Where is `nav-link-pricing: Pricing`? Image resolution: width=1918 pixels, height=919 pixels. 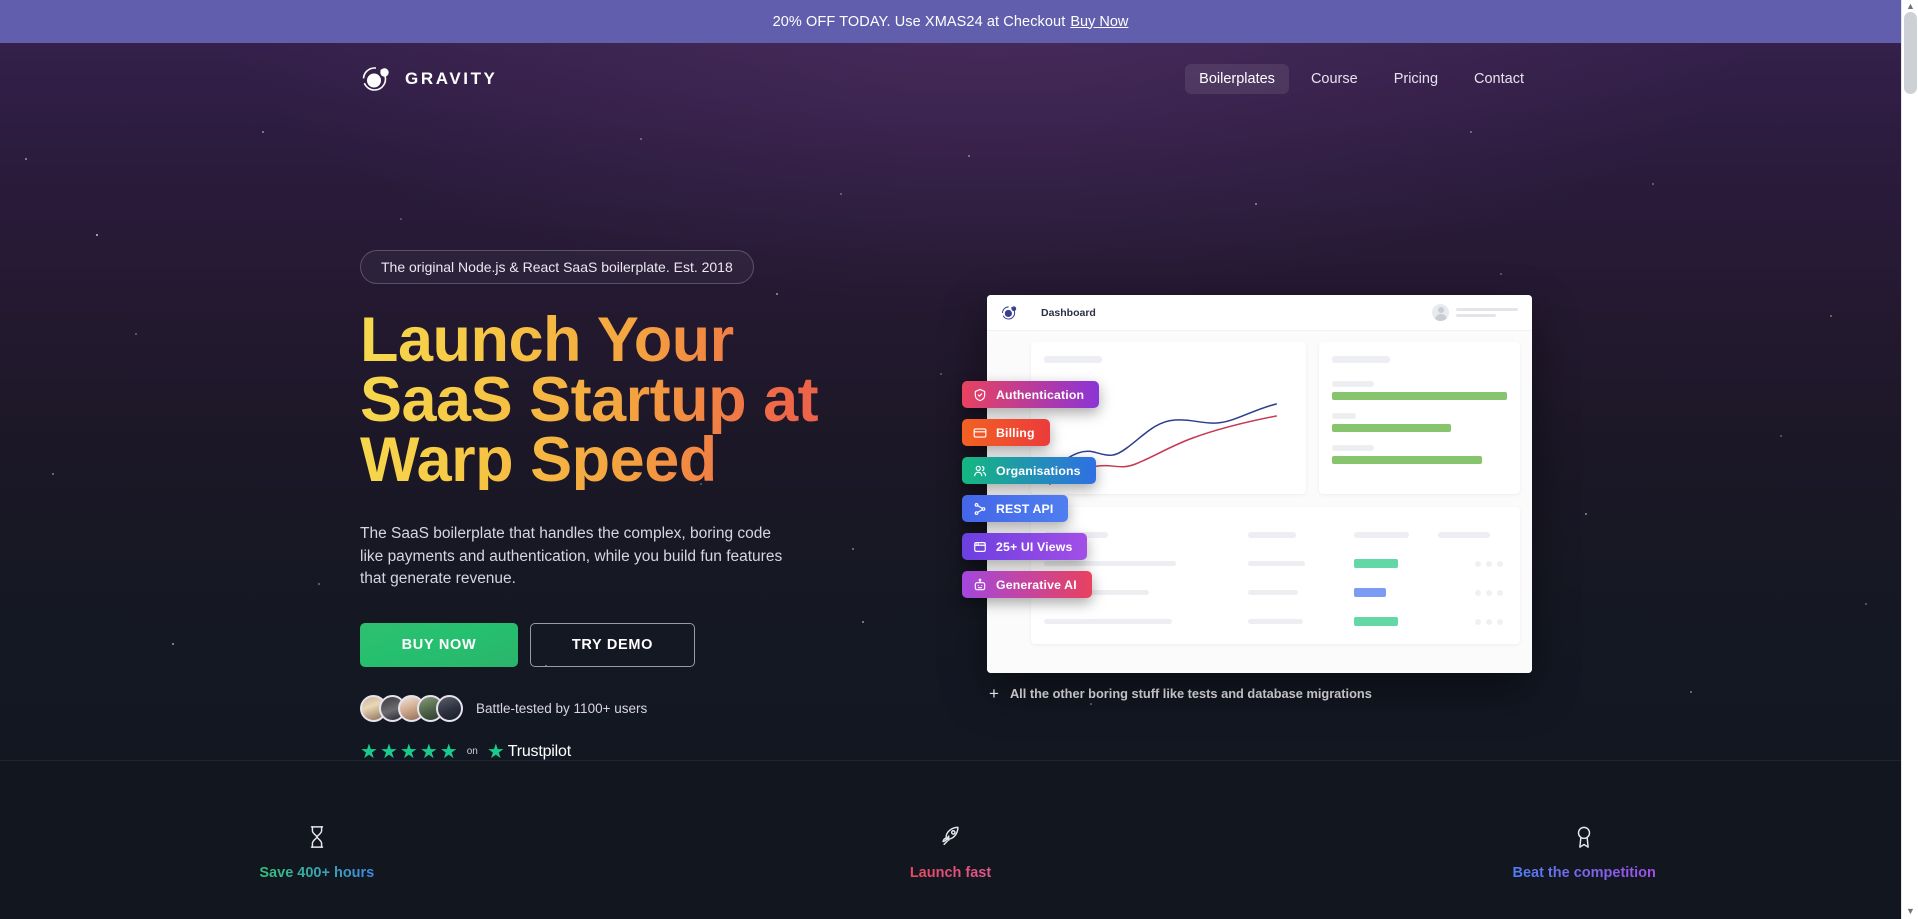 nav-link-pricing: Pricing is located at coordinates (1416, 79).